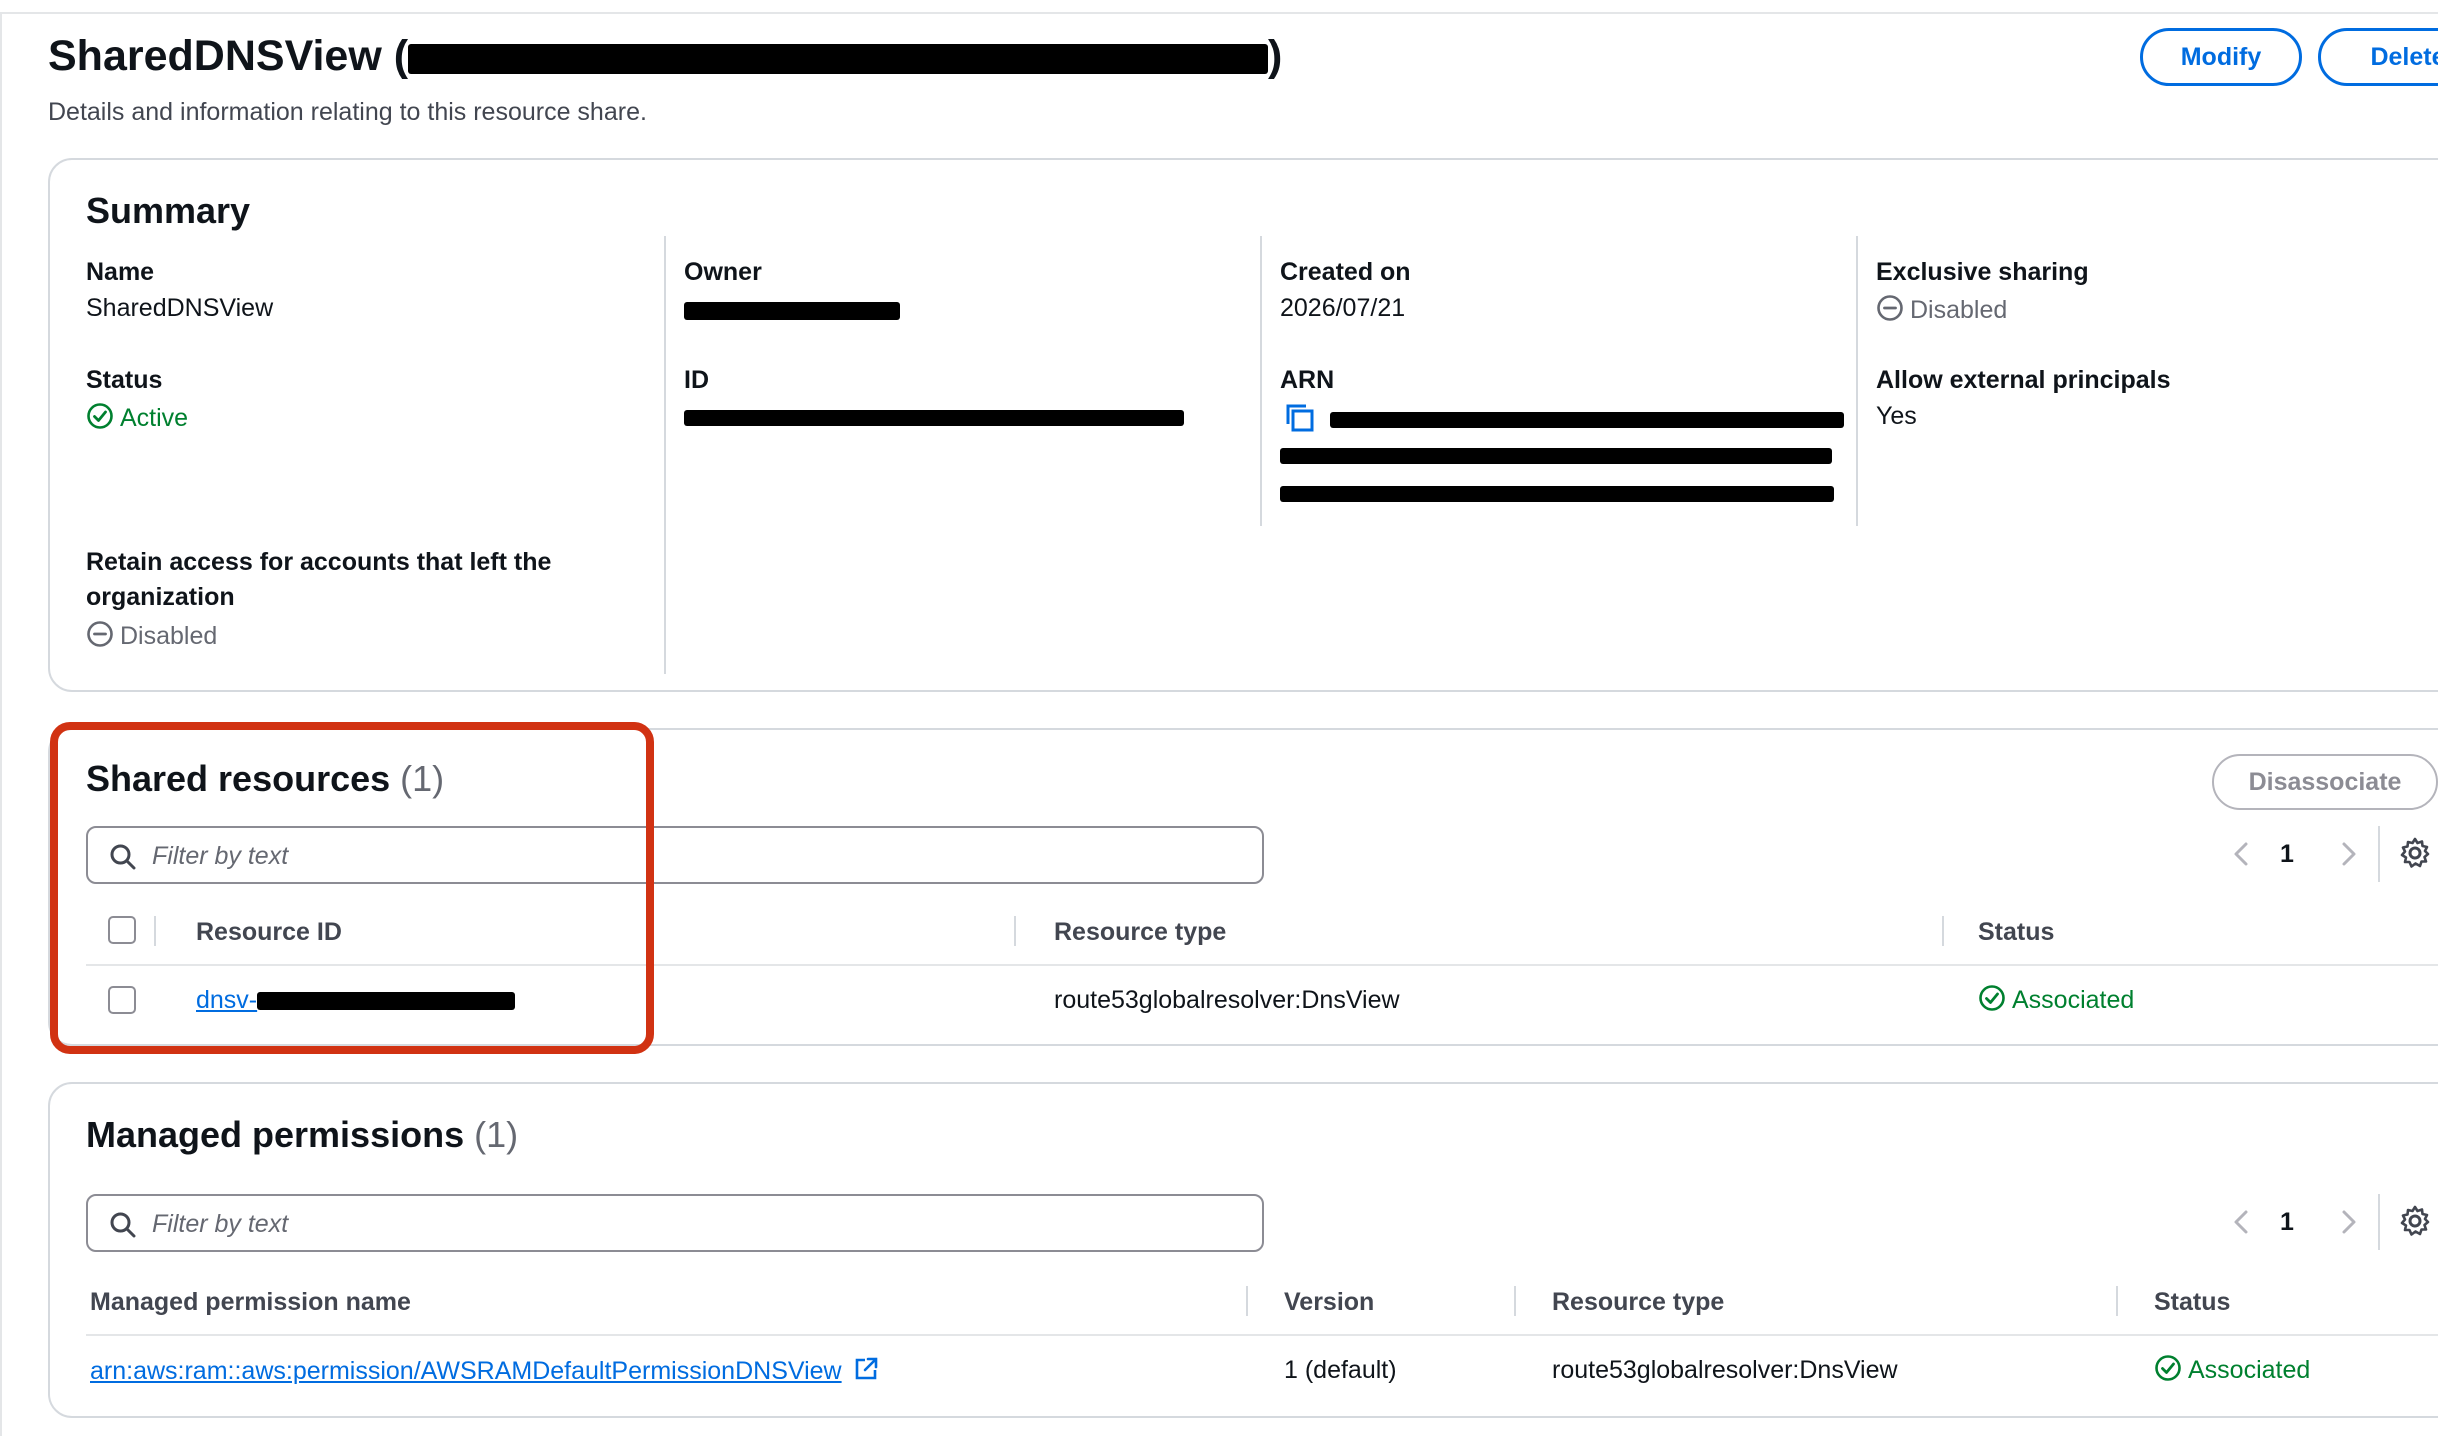 The height and width of the screenshot is (1436, 2438). I want to click on delete-button: Delete, so click(2378, 57).